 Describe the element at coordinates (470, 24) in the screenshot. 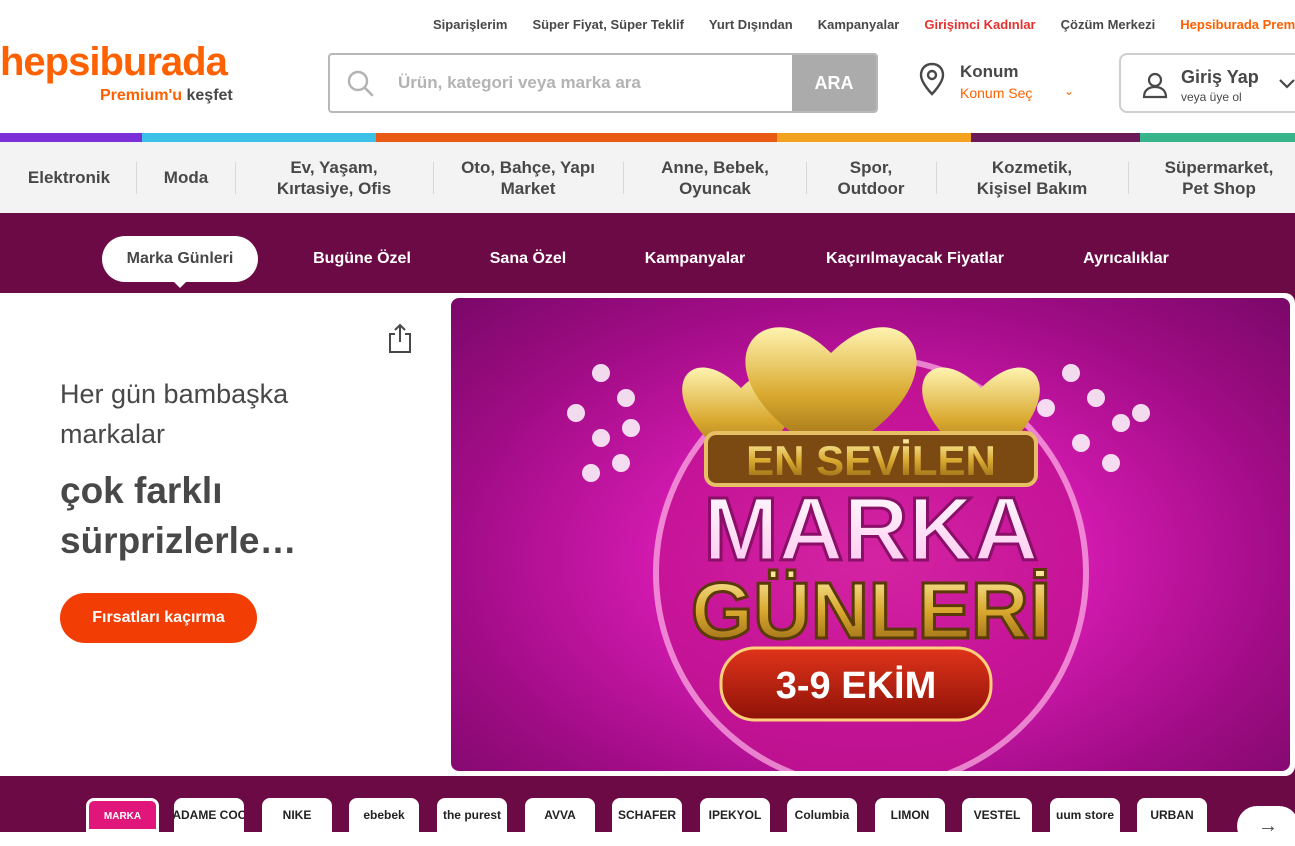

I see `toplink-orders: Siparişlerim` at that location.